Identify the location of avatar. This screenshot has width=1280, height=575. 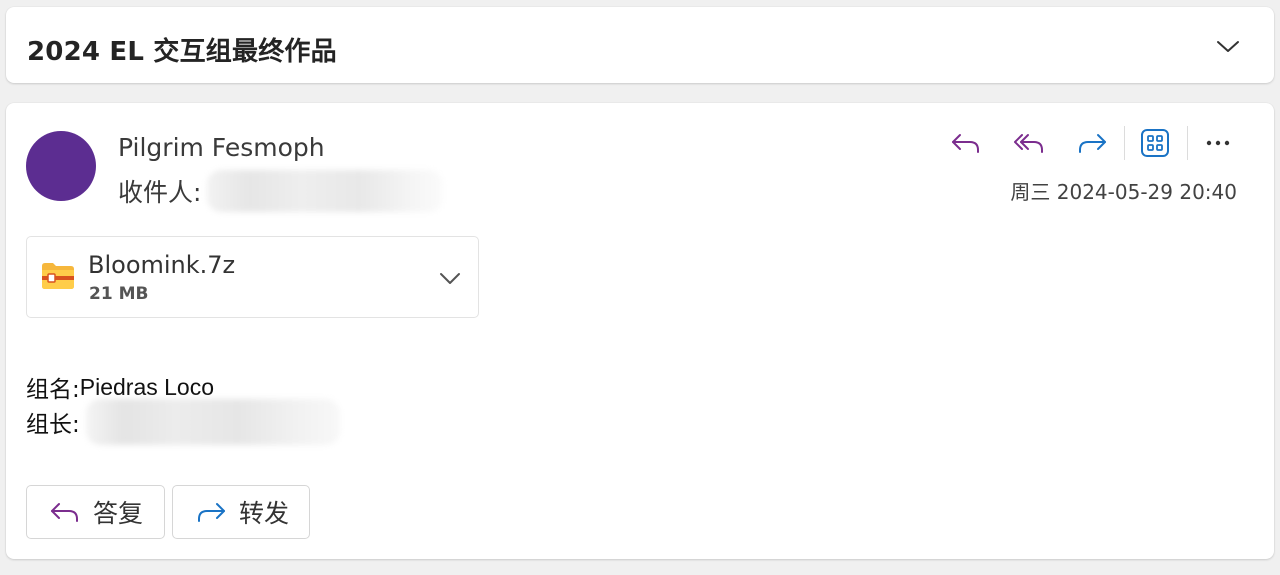
(61, 166).